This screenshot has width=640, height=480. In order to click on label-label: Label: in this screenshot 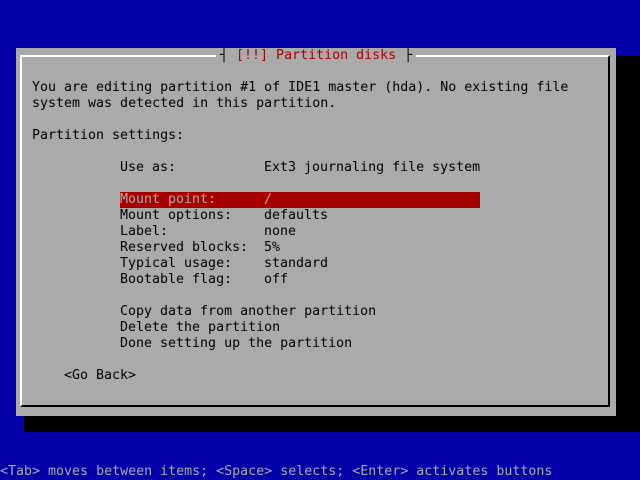, I will do `click(144, 231)`.